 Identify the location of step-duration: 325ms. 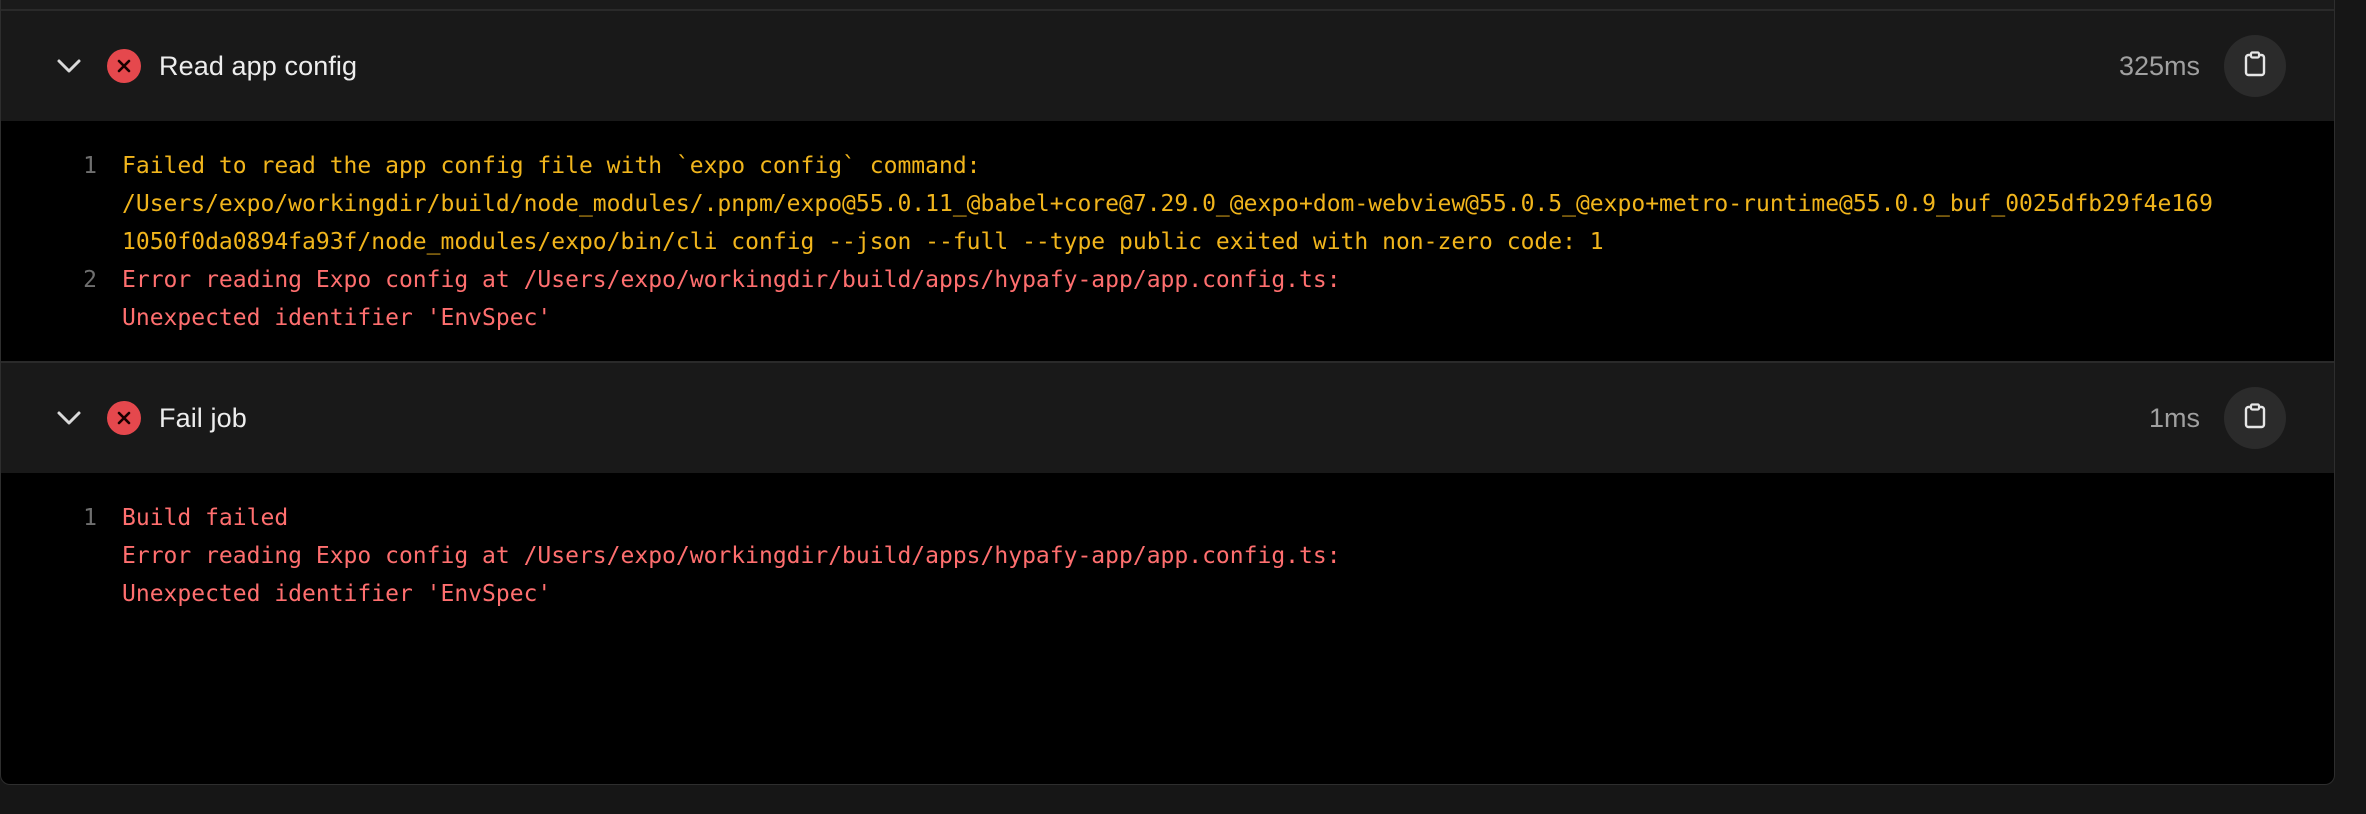
(2159, 65).